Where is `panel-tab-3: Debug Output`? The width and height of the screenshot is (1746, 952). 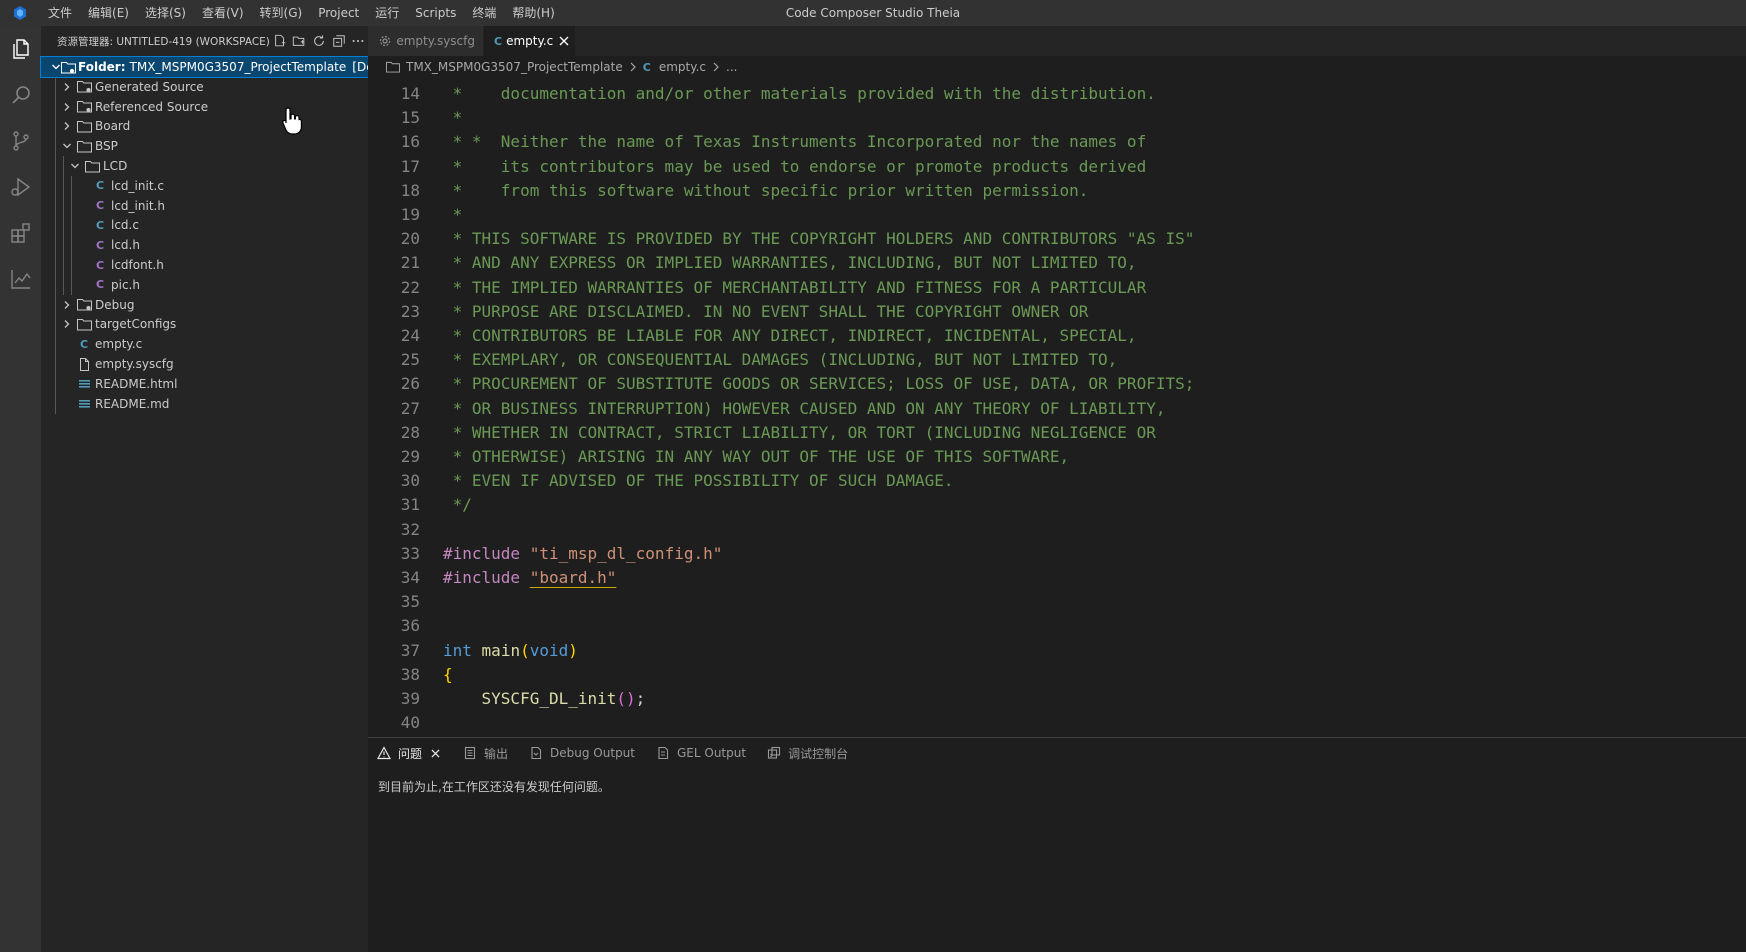
panel-tab-3: Debug Output is located at coordinates (583, 753).